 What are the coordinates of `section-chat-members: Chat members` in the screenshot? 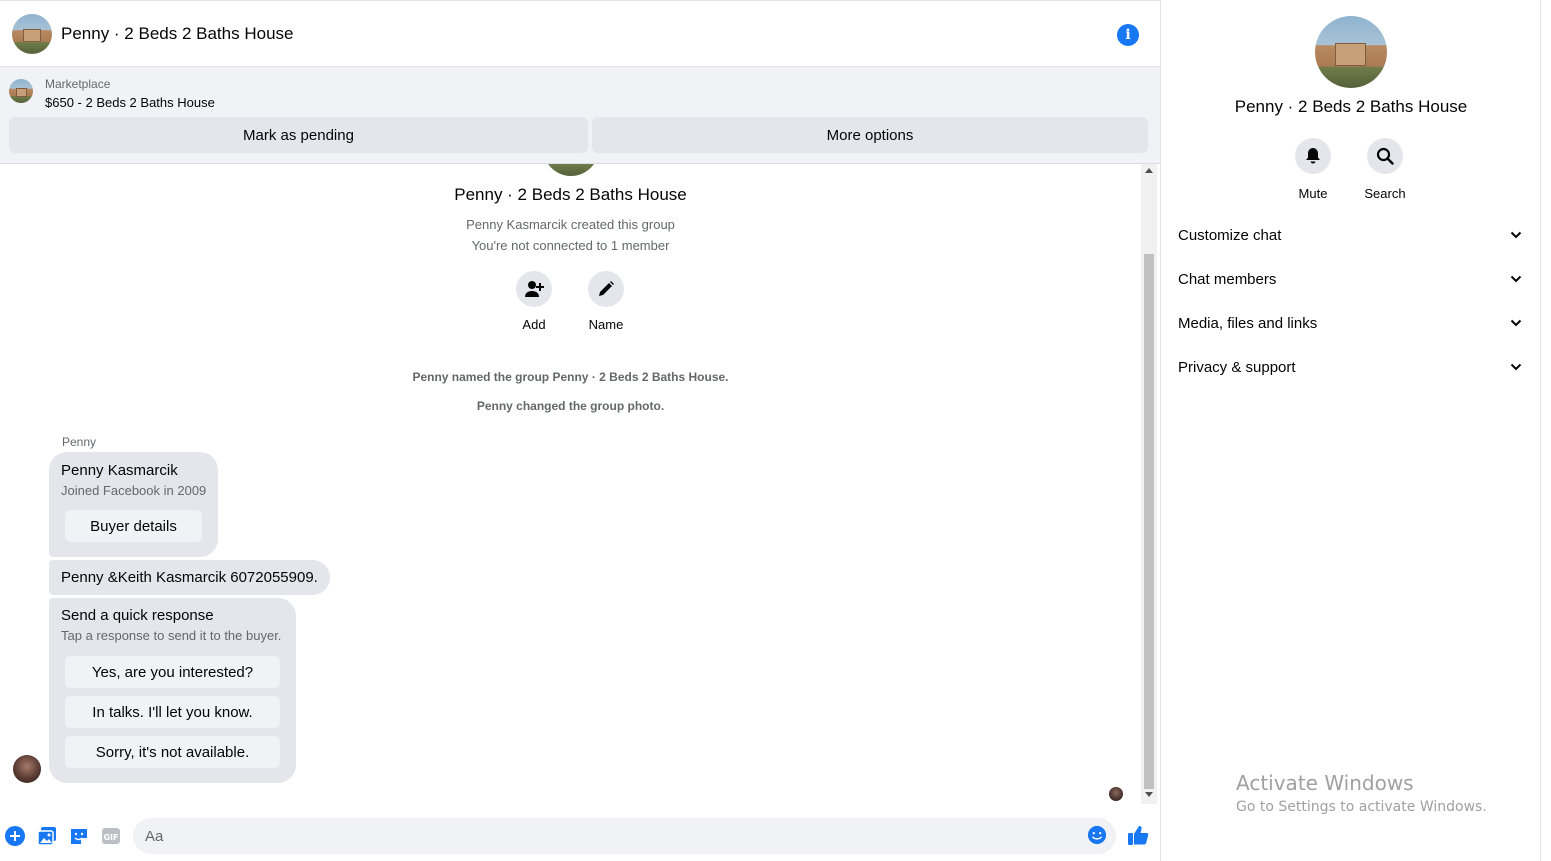 It's located at (1351, 279).